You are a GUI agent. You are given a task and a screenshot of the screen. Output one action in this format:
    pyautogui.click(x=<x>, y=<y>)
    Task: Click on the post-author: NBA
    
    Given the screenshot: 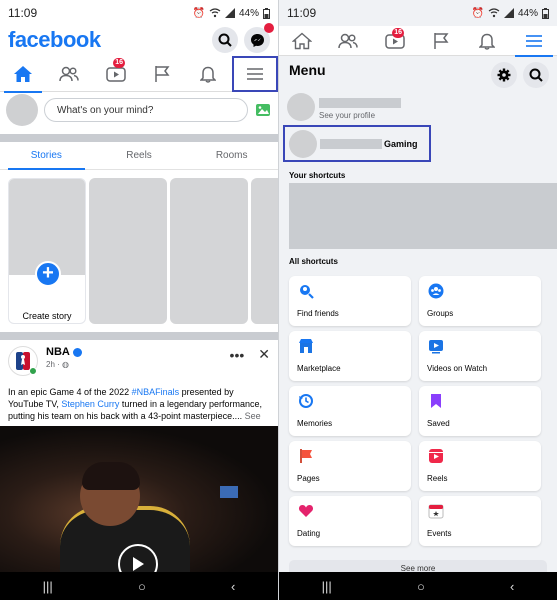 What is the action you would take?
    pyautogui.click(x=58, y=352)
    